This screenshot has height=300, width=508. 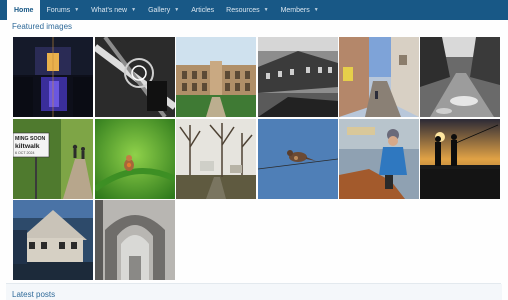 I want to click on kiltwalk-sign-photo: MING SOON kiltwalk 6 OCT 2024, so click(x=53, y=159).